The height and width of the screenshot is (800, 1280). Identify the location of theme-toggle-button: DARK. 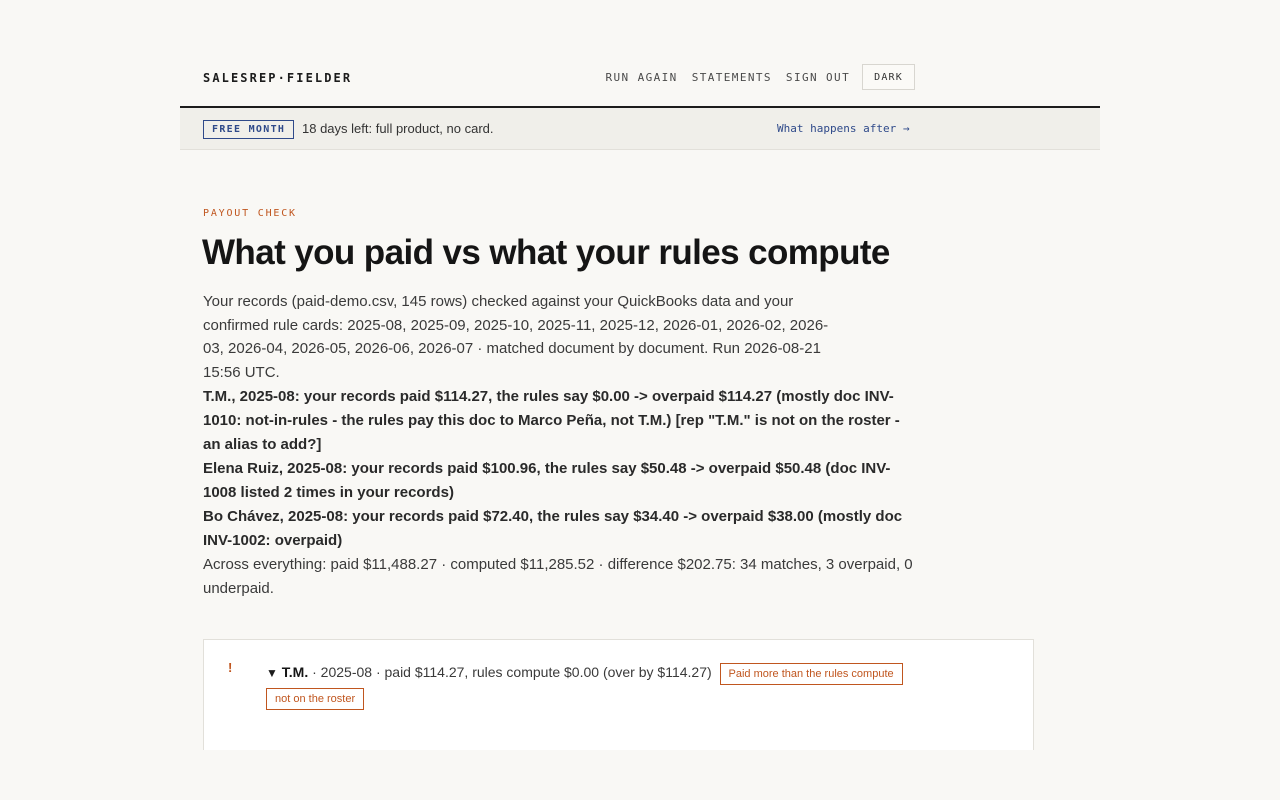
(888, 77).